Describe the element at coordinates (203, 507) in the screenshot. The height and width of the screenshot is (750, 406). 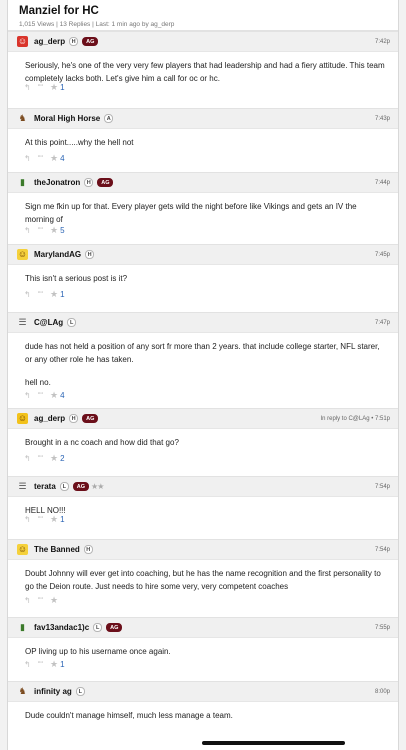
I see `post-body: HELL NO!!!` at that location.